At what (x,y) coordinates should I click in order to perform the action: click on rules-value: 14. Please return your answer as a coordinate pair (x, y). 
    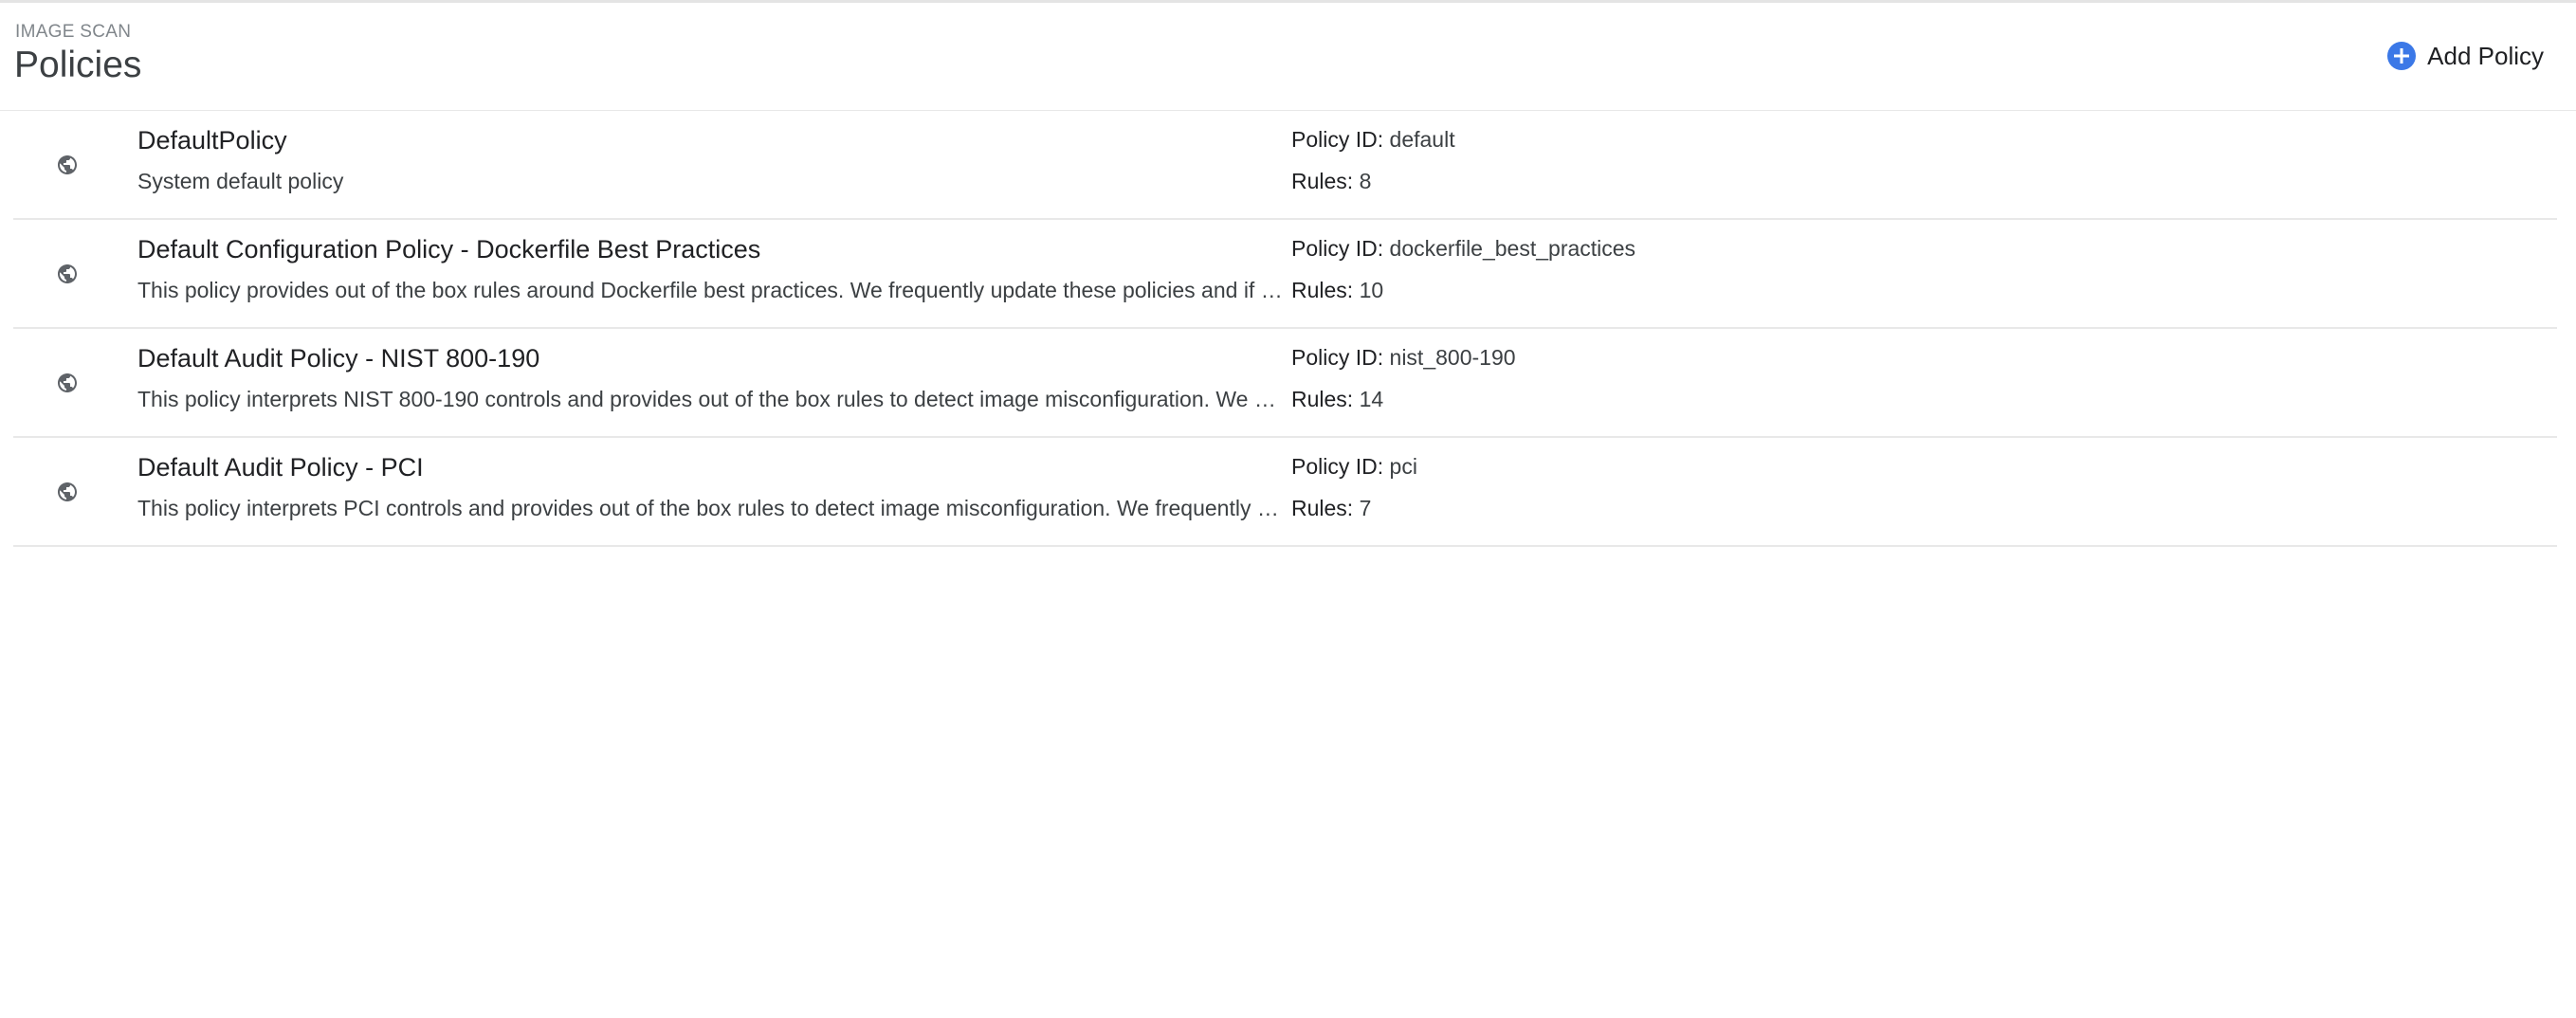
    Looking at the image, I should click on (1371, 399).